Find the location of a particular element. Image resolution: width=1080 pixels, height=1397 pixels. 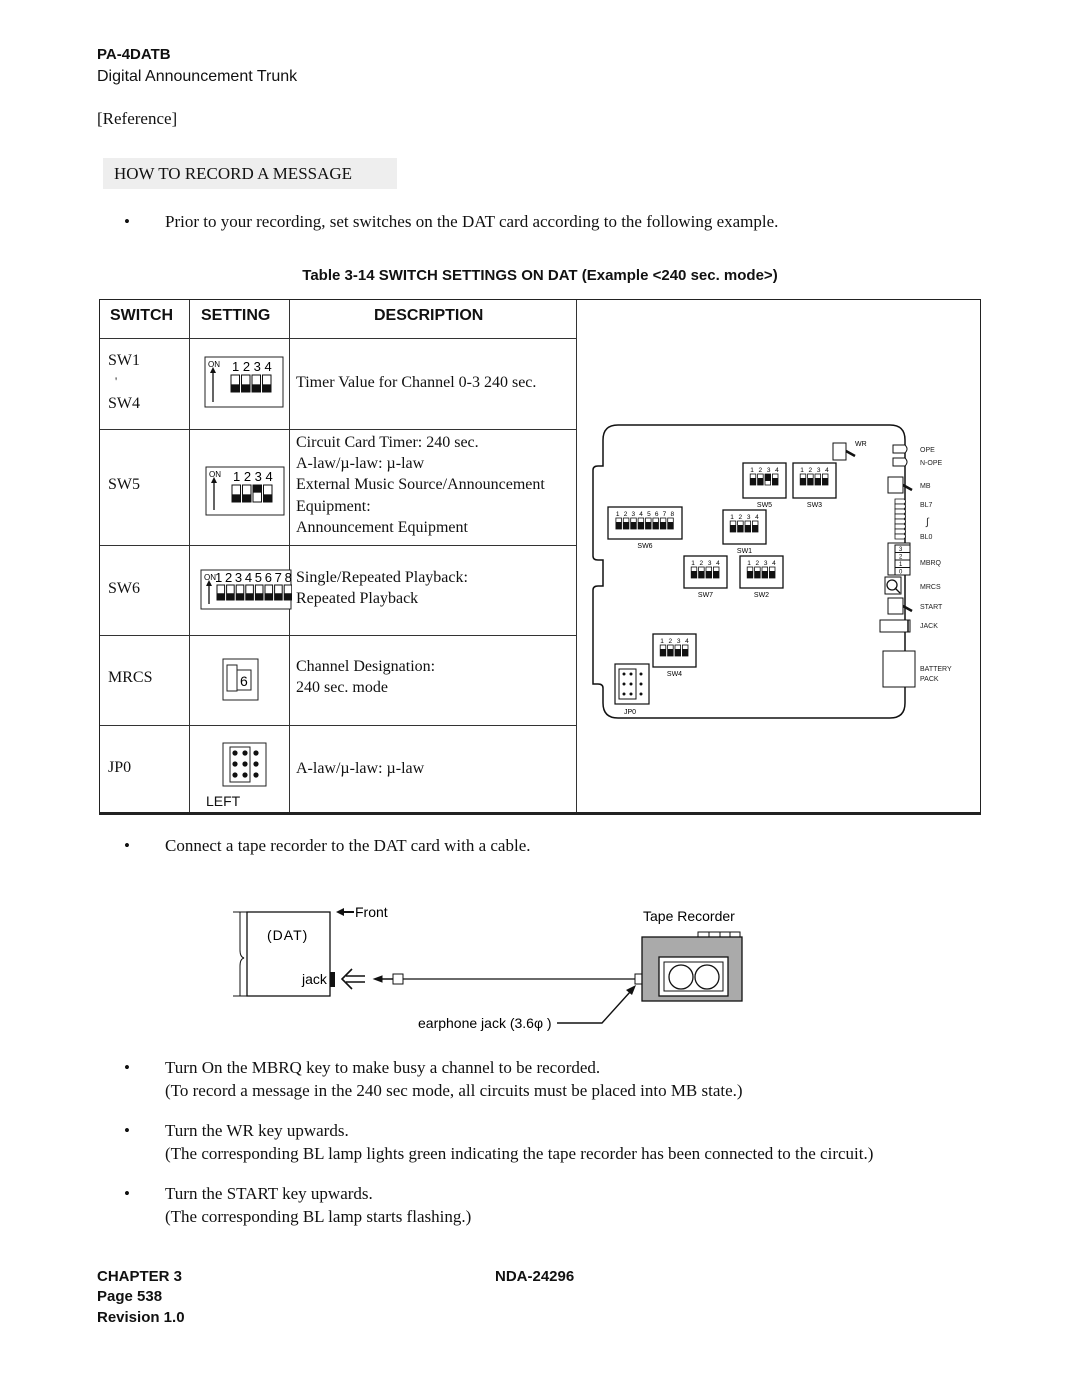

description: Timer Value for Channel 0-3 240 sec. is located at coordinates (416, 382).